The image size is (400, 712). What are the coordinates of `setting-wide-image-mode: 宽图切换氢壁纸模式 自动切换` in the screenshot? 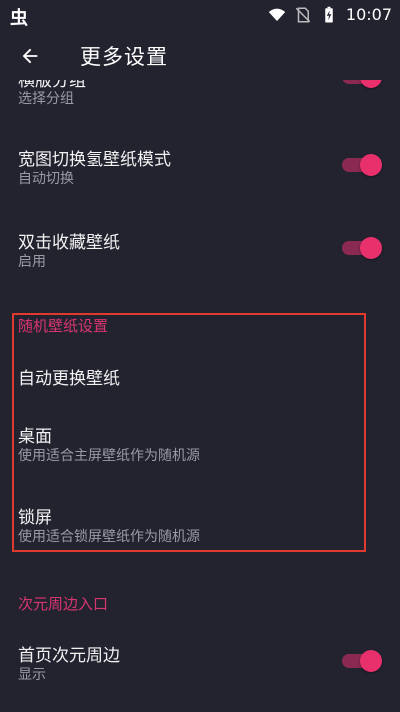 It's located at (200, 168).